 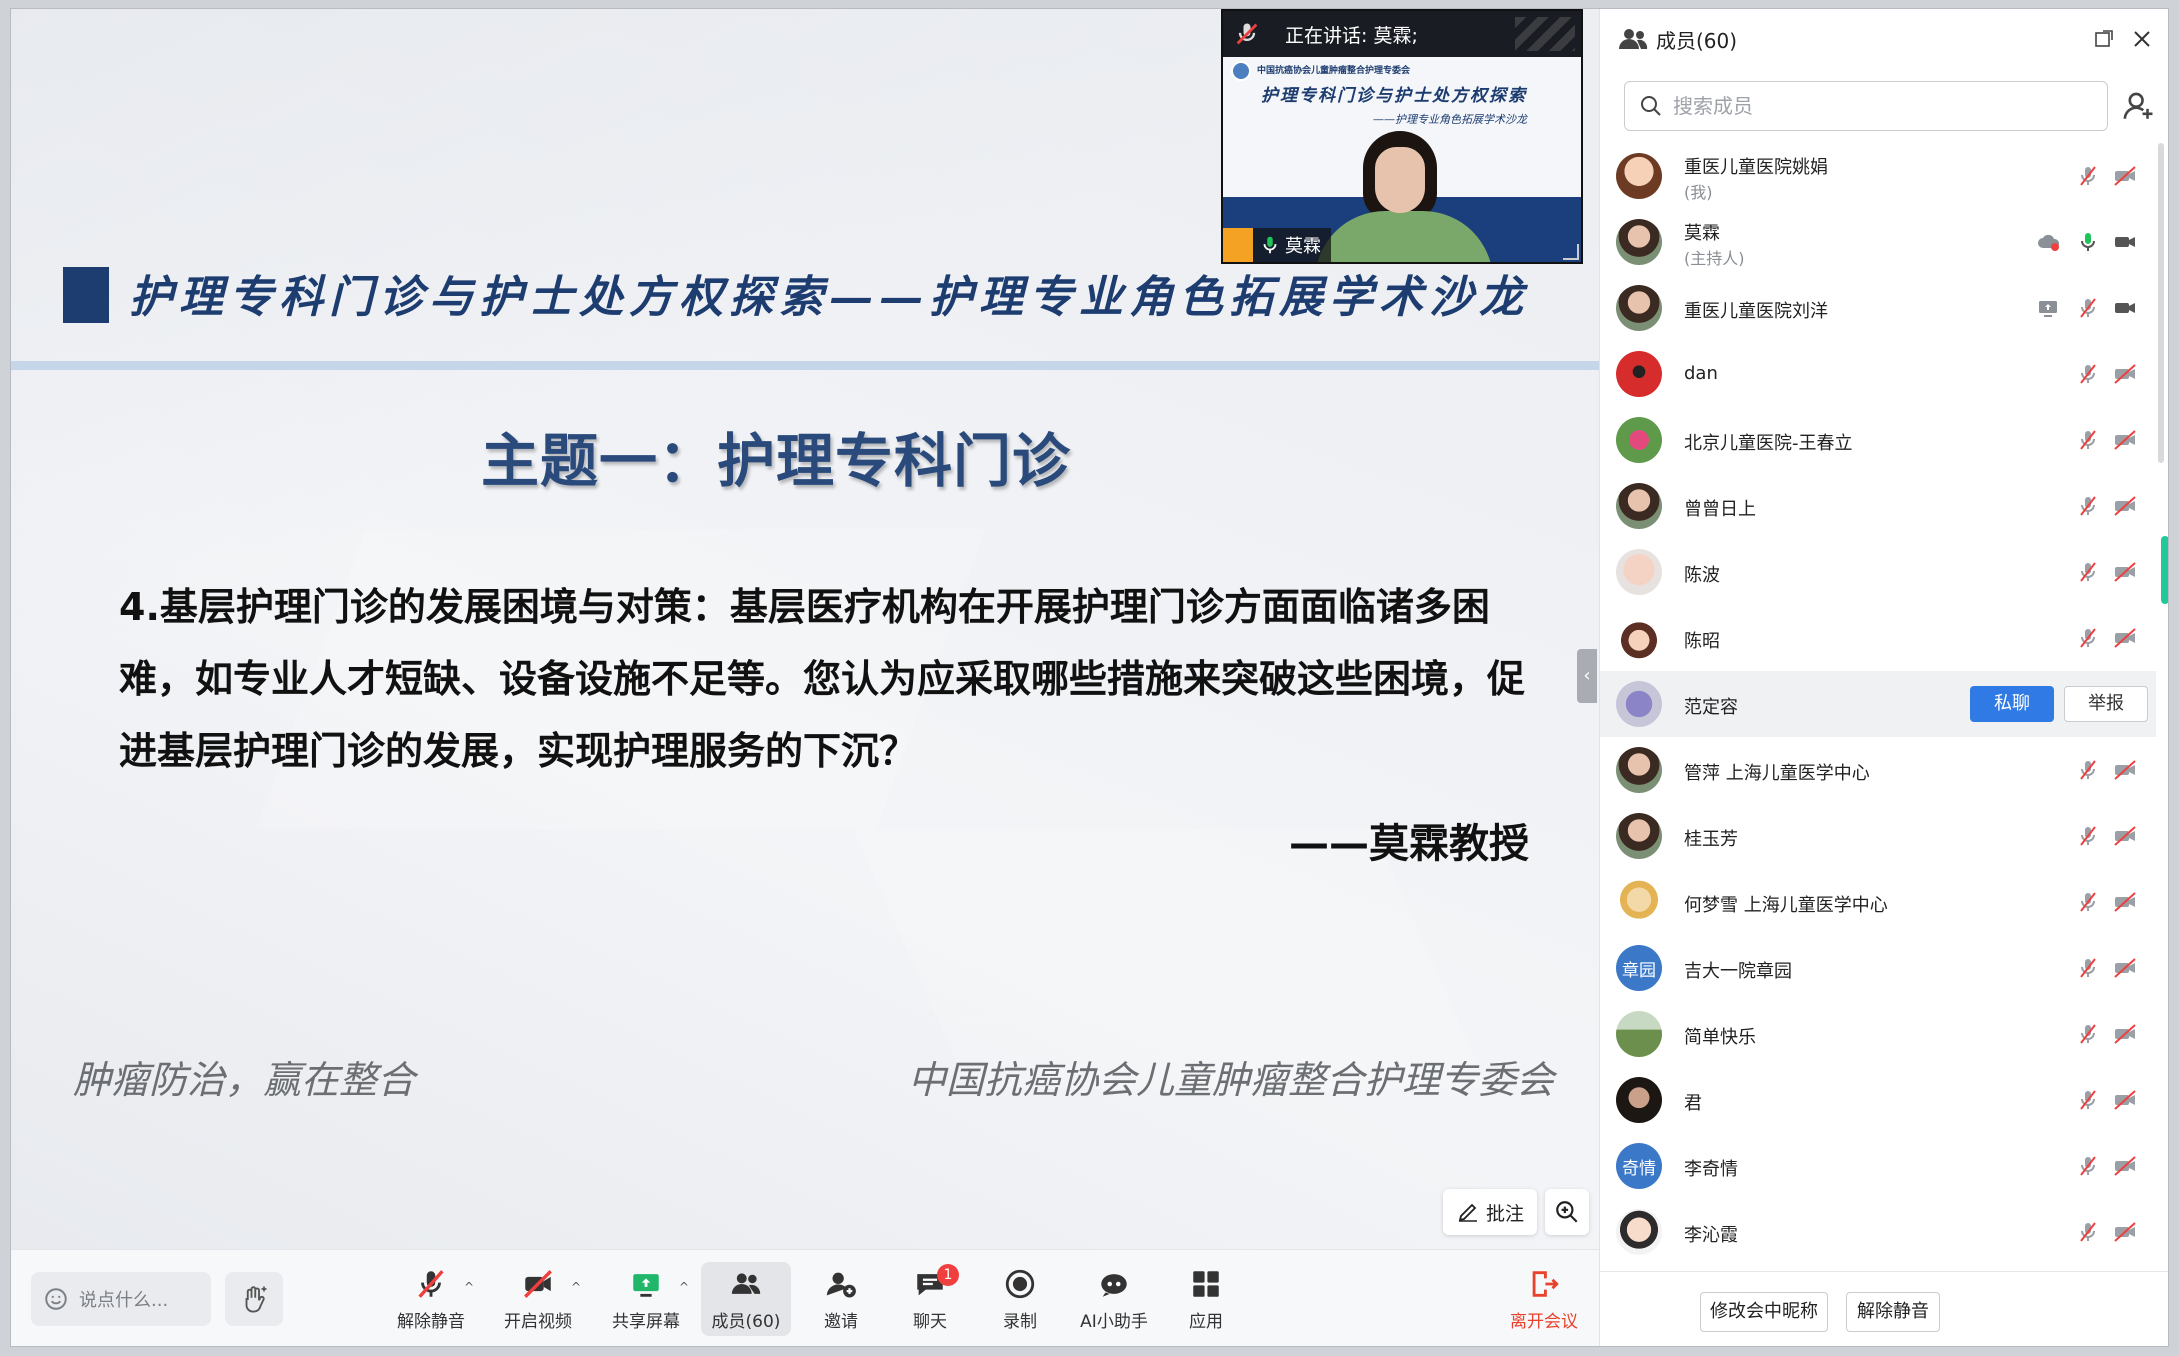 I want to click on resize-handle, so click(x=1571, y=252).